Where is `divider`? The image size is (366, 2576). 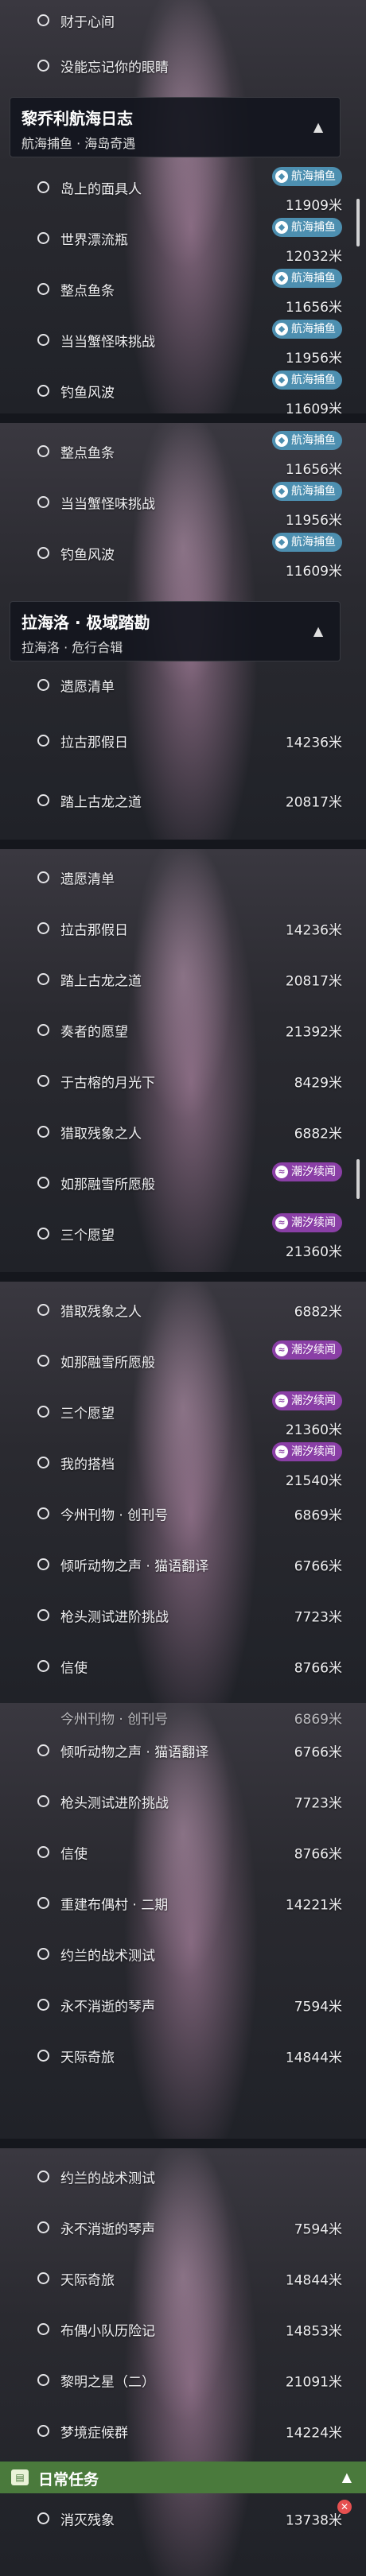
divider is located at coordinates (183, 1277).